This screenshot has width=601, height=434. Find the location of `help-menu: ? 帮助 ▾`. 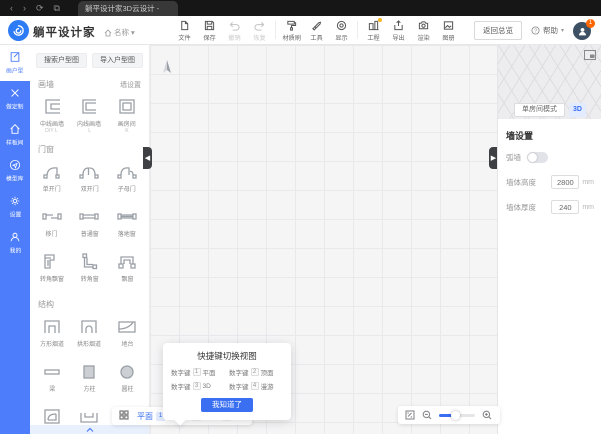

help-menu: ? 帮助 ▾ is located at coordinates (547, 30).